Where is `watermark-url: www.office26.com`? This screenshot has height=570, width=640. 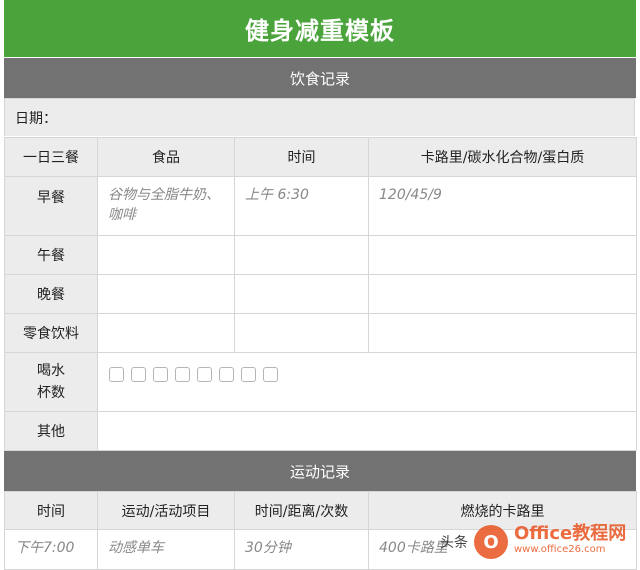
watermark-url: www.office26.com is located at coordinates (560, 549).